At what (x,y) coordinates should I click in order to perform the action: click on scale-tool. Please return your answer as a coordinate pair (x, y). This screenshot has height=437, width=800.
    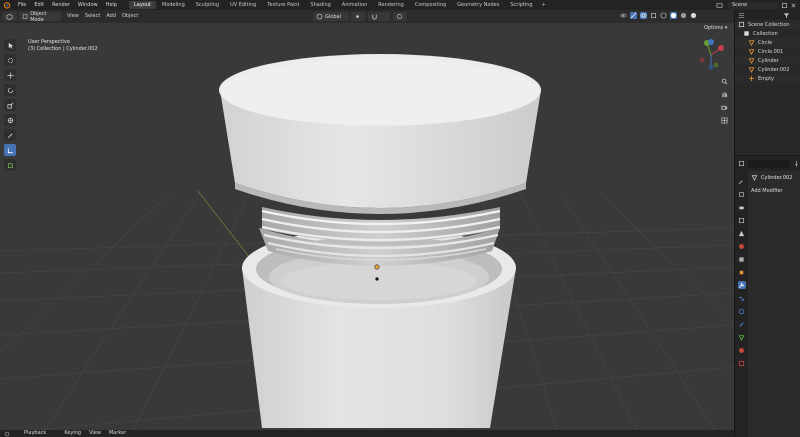
    Looking at the image, I should click on (10, 105).